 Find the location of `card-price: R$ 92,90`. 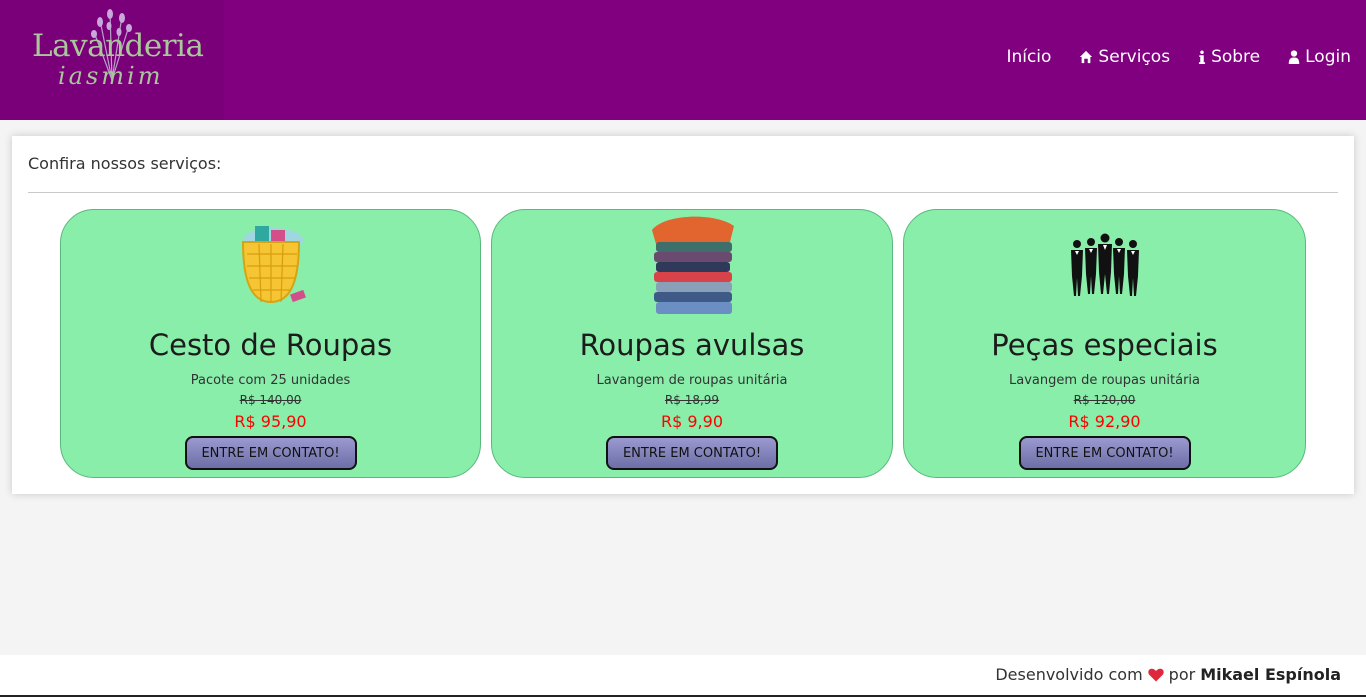

card-price: R$ 92,90 is located at coordinates (1104, 421).